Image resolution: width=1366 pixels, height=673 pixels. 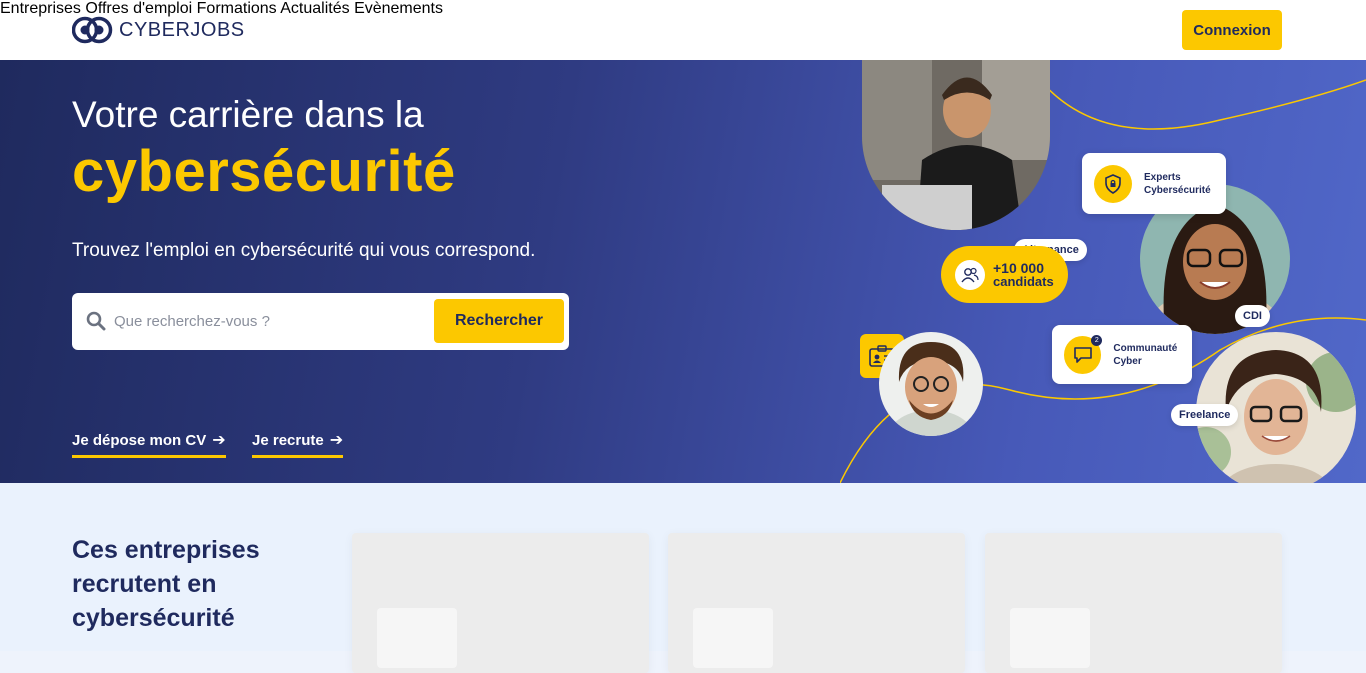 I want to click on search-input, so click(x=264, y=321).